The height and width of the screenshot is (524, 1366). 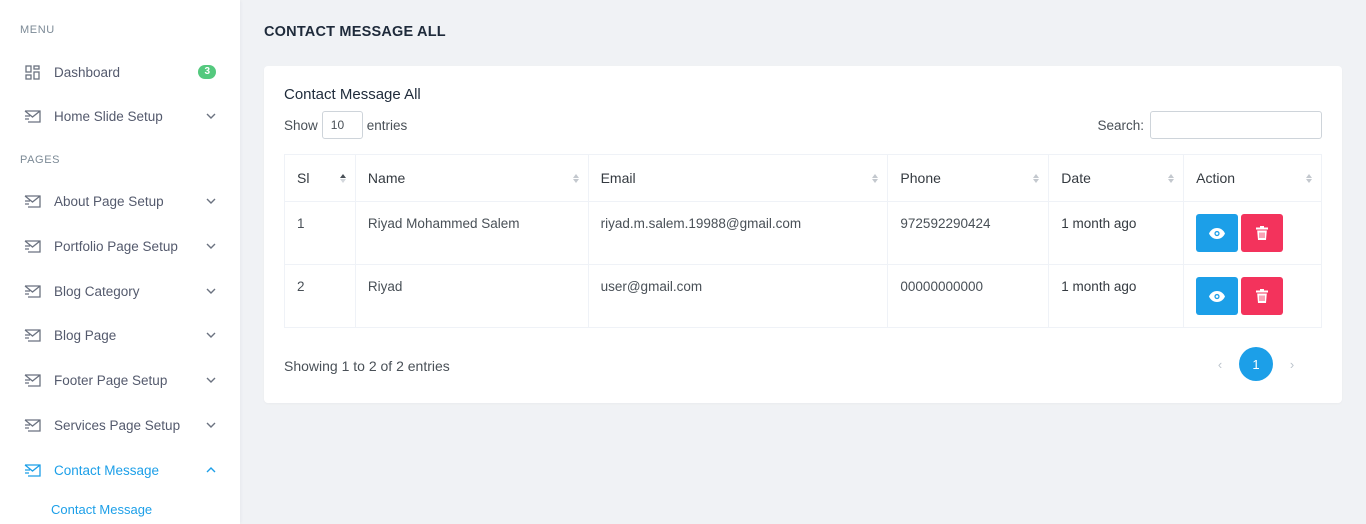 I want to click on column-header-date: Date, so click(x=1116, y=178).